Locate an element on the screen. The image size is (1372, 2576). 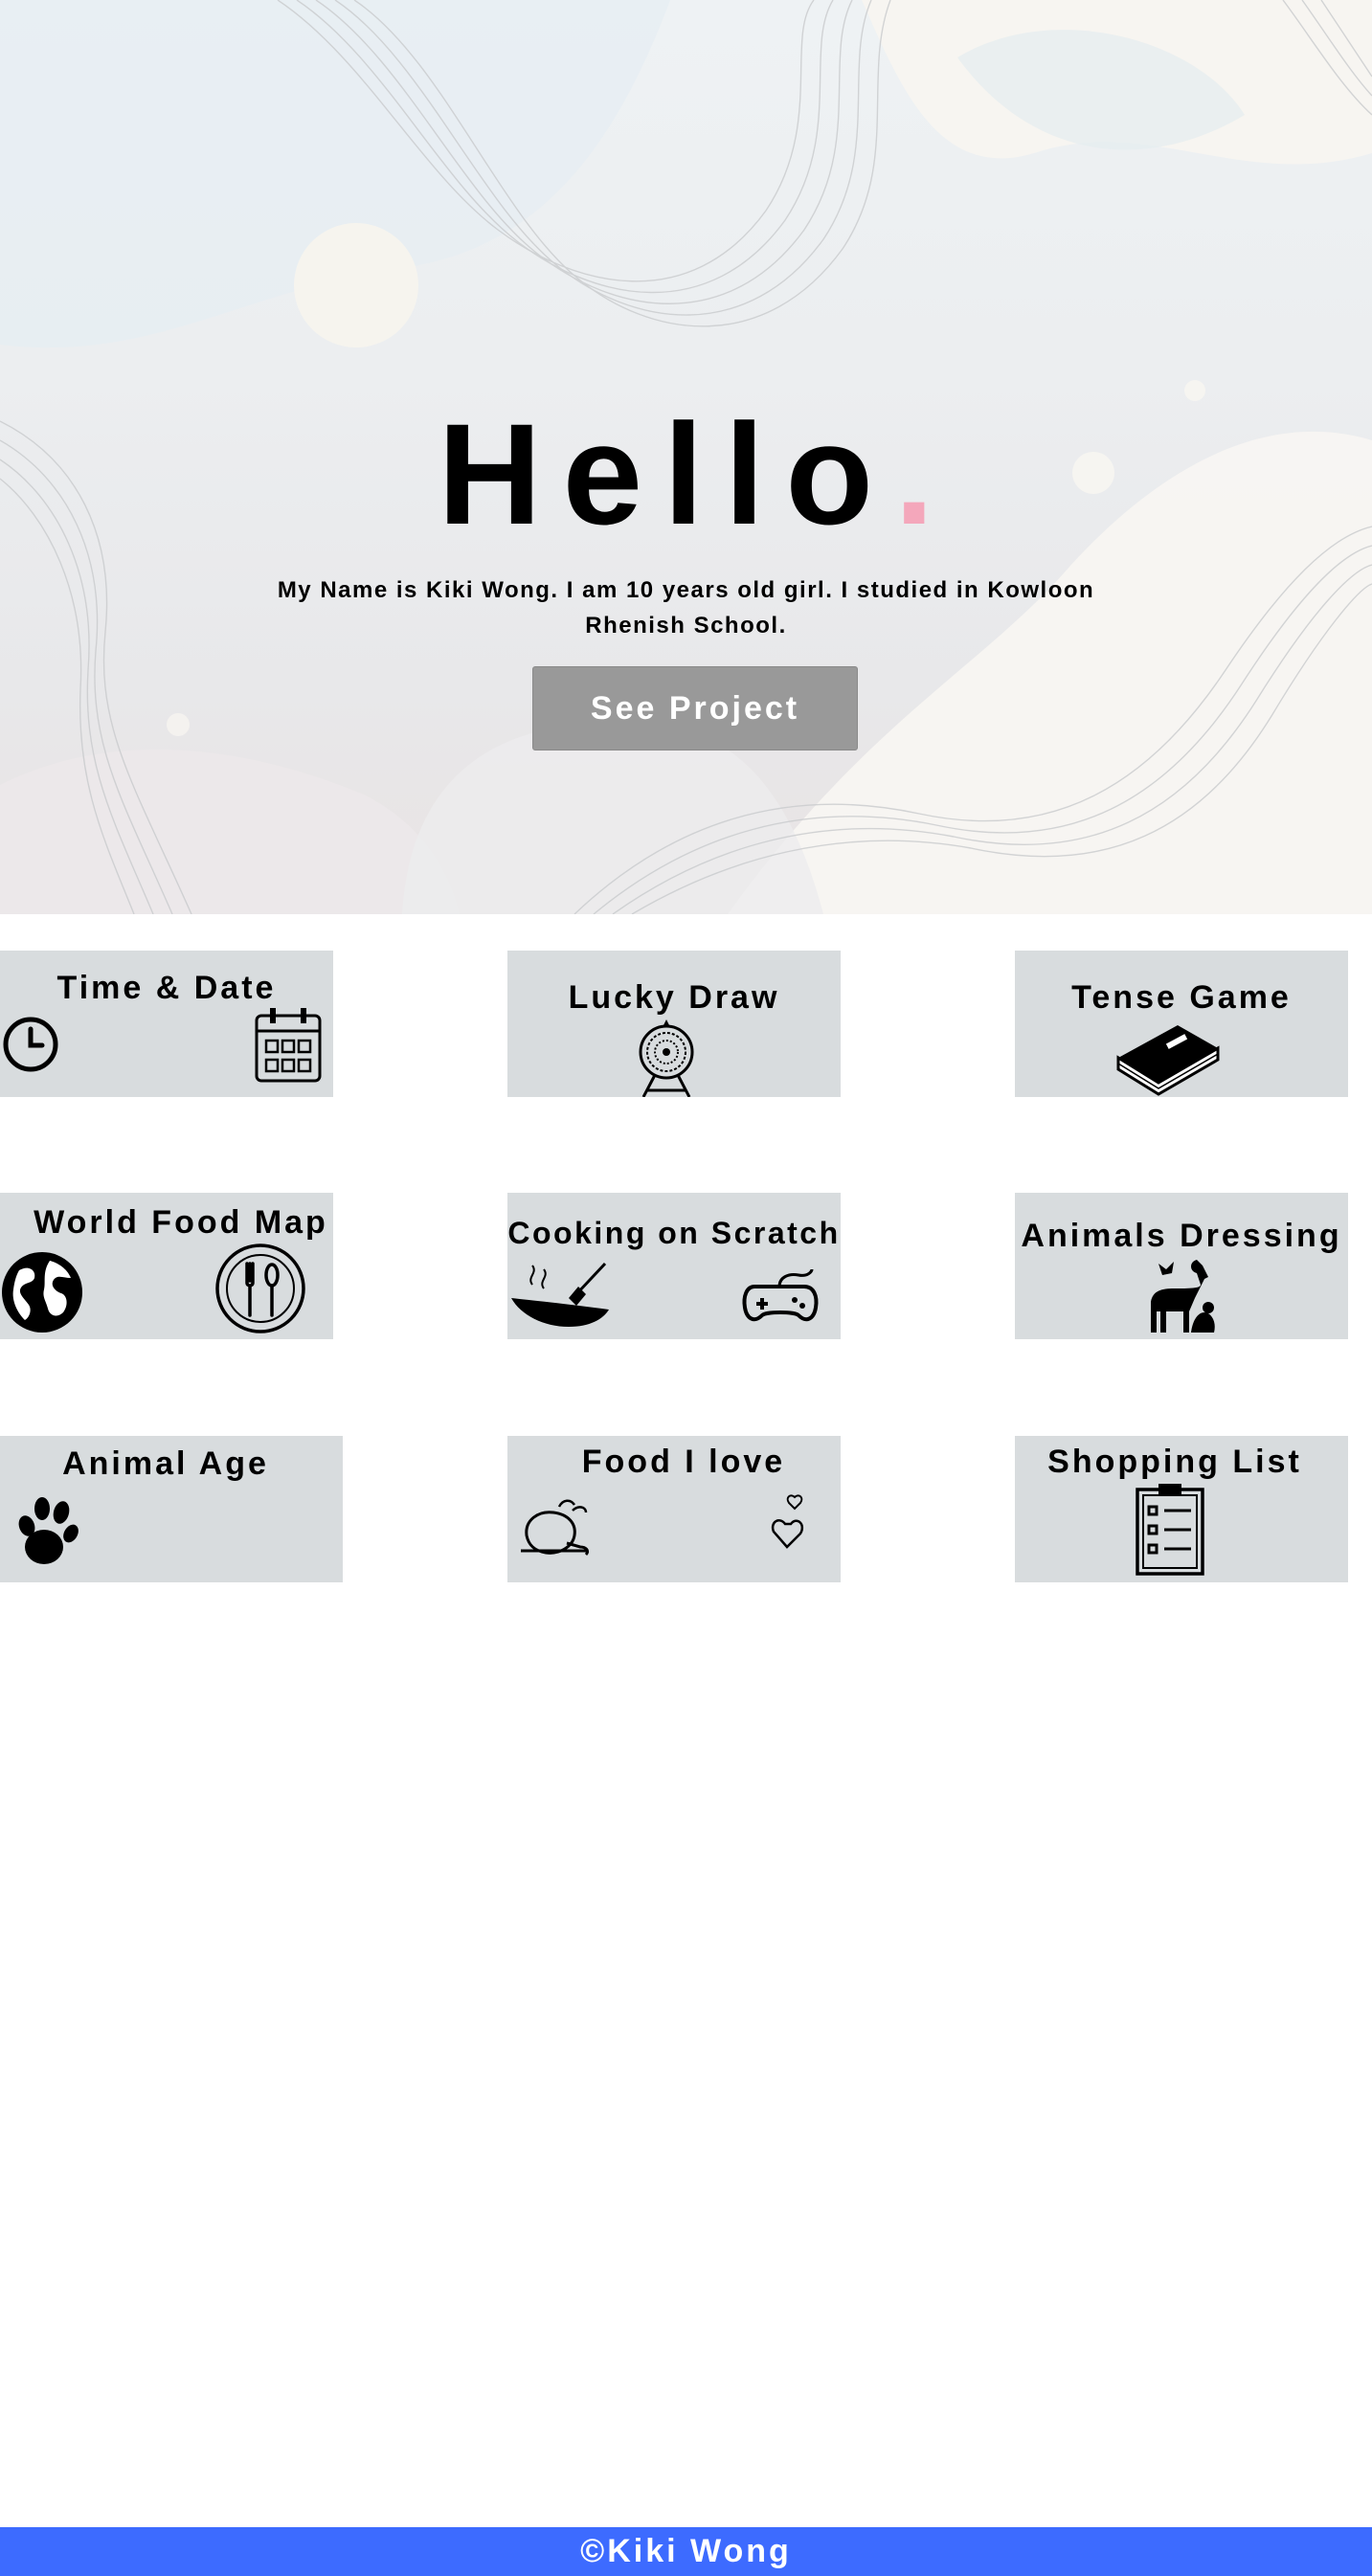
clipboard-list-icon is located at coordinates (1170, 1530).